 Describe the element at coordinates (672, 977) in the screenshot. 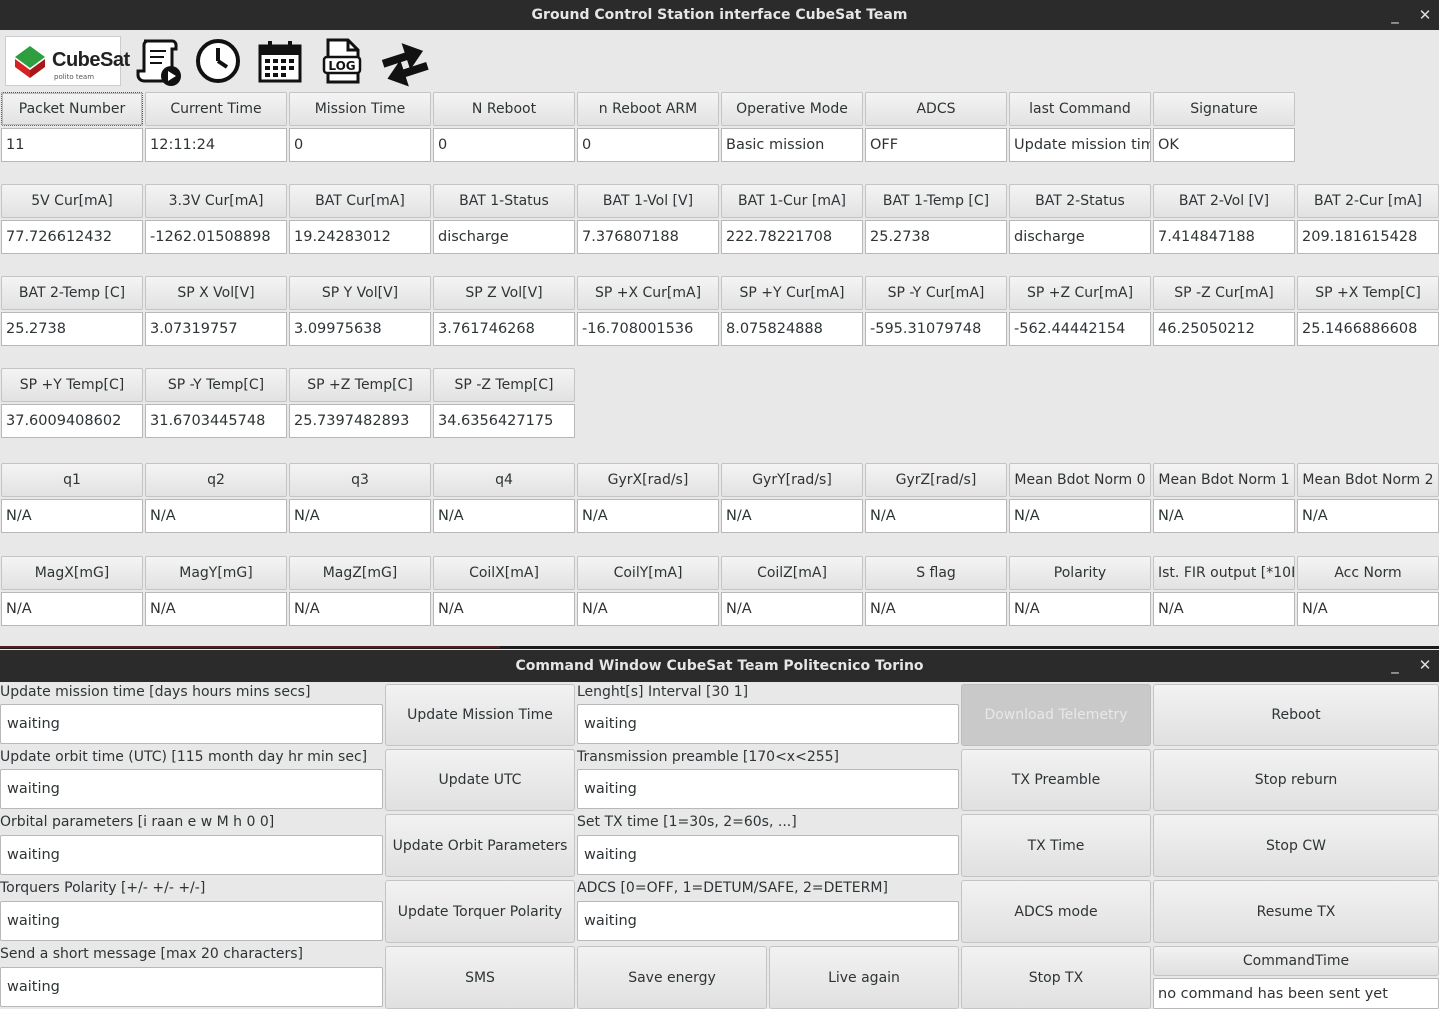

I see `save-energy-button: Save energy` at that location.